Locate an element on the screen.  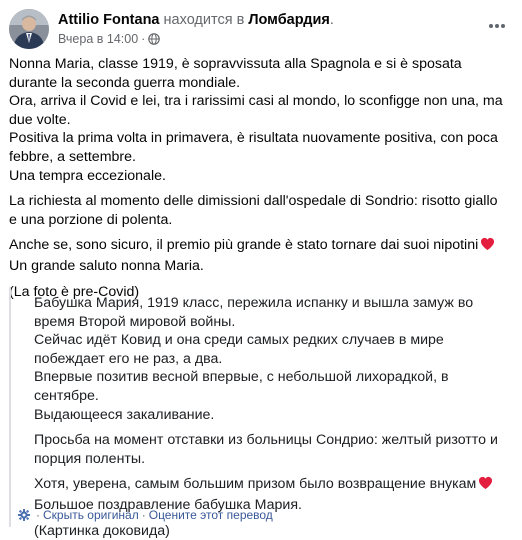
post-line: Una tempra eccezionale. is located at coordinates (87, 175).